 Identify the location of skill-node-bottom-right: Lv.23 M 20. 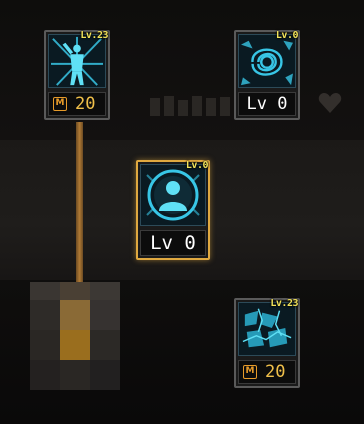
(267, 343).